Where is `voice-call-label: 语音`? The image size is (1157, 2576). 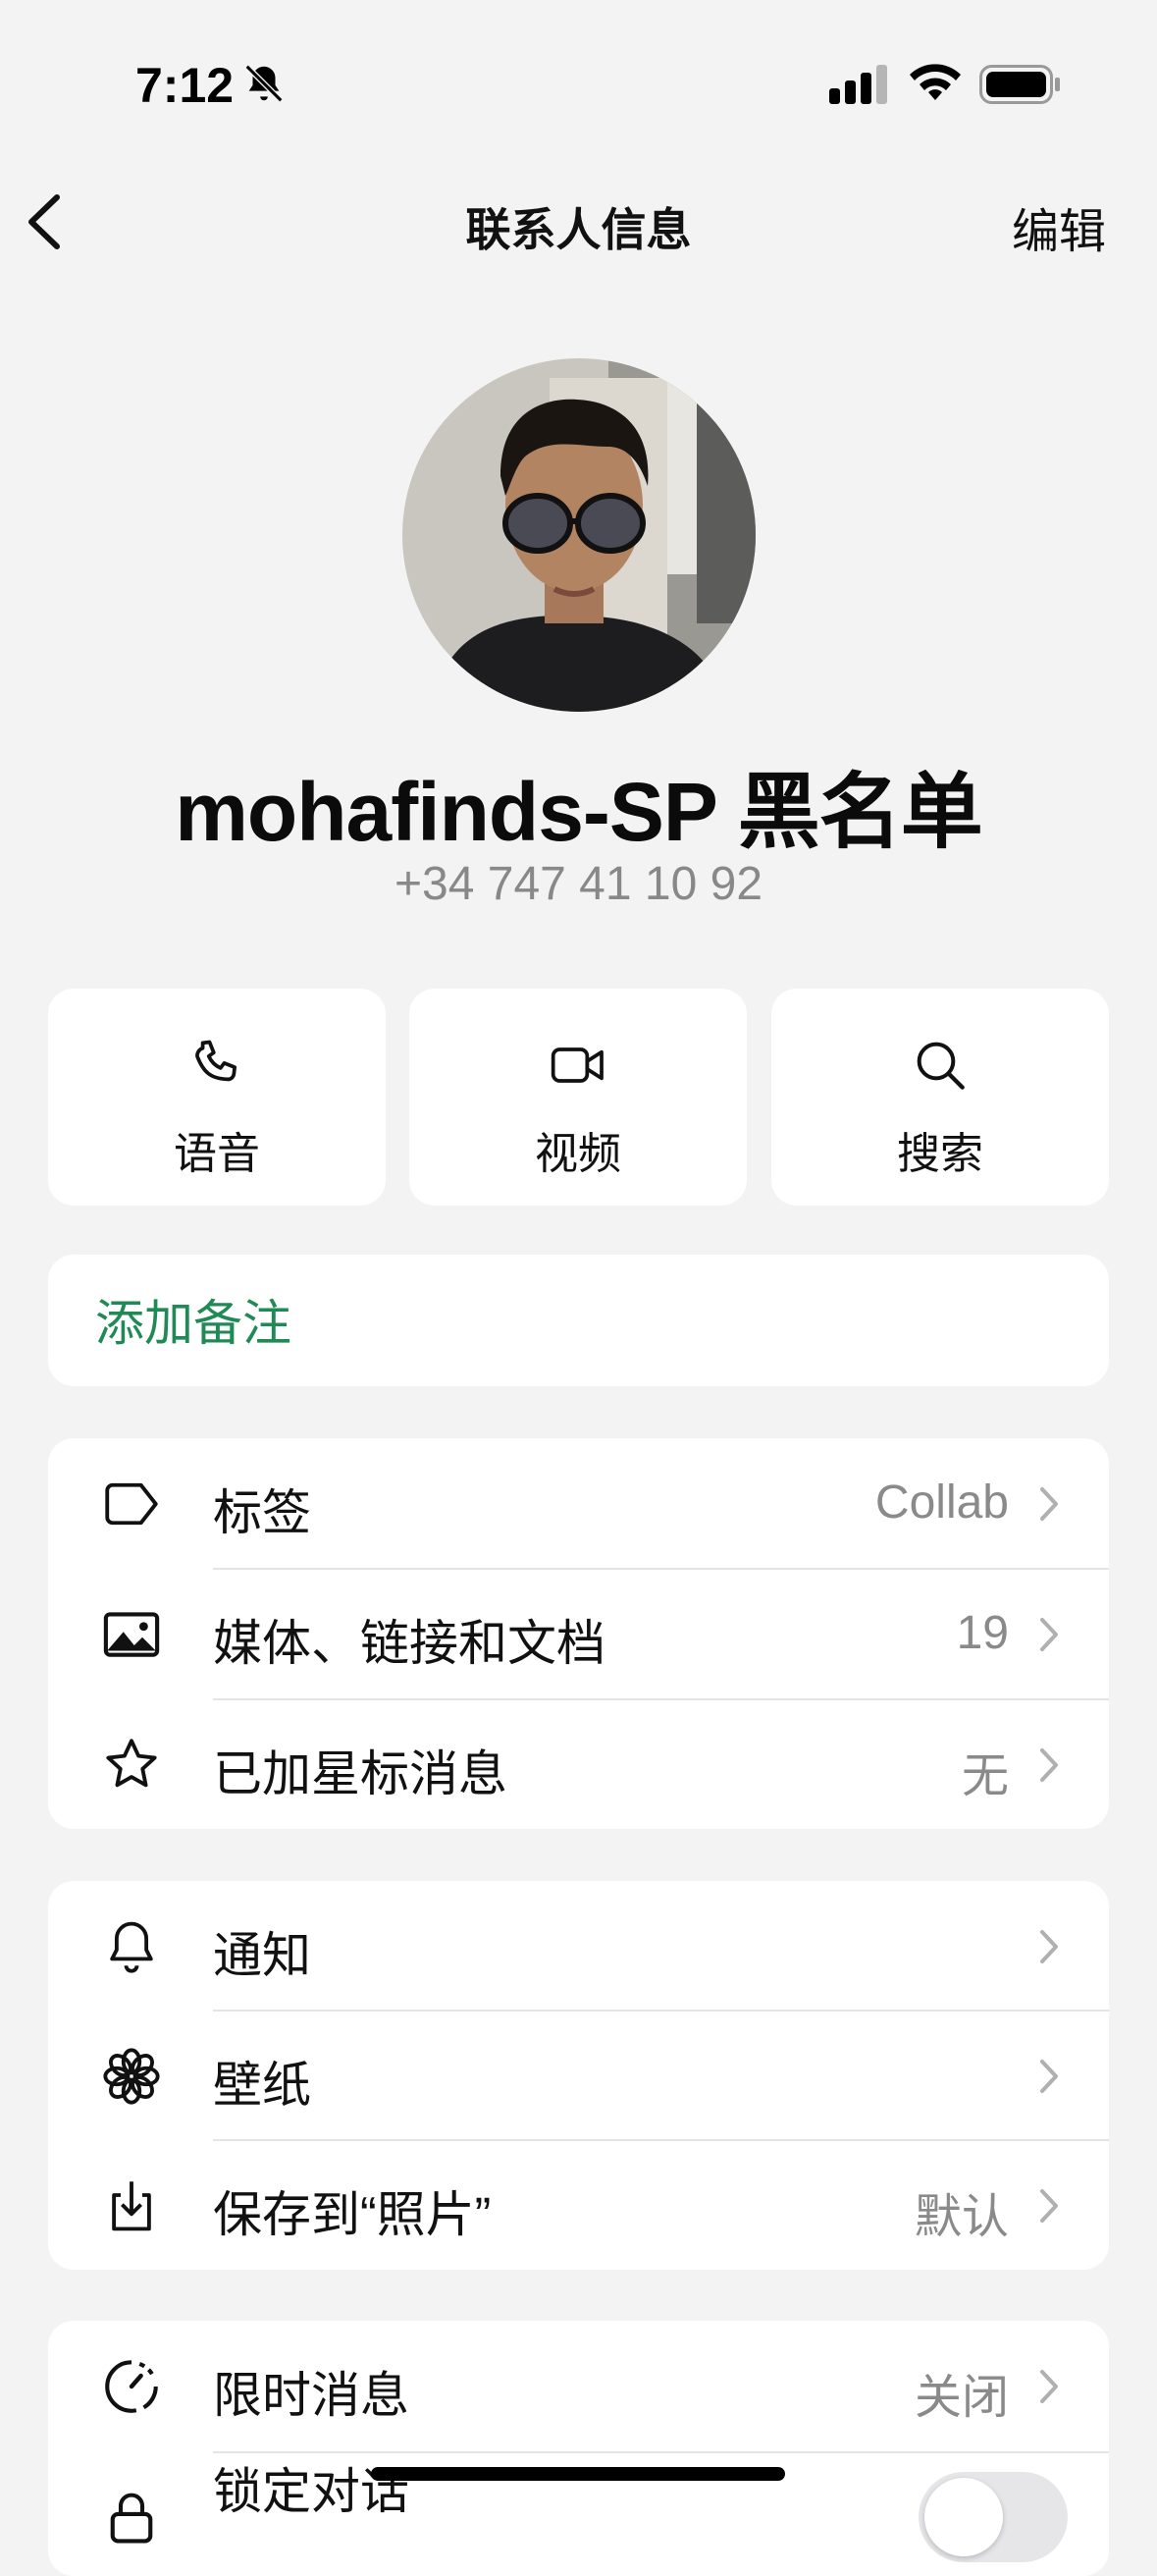 voice-call-label: 语音 is located at coordinates (217, 1154).